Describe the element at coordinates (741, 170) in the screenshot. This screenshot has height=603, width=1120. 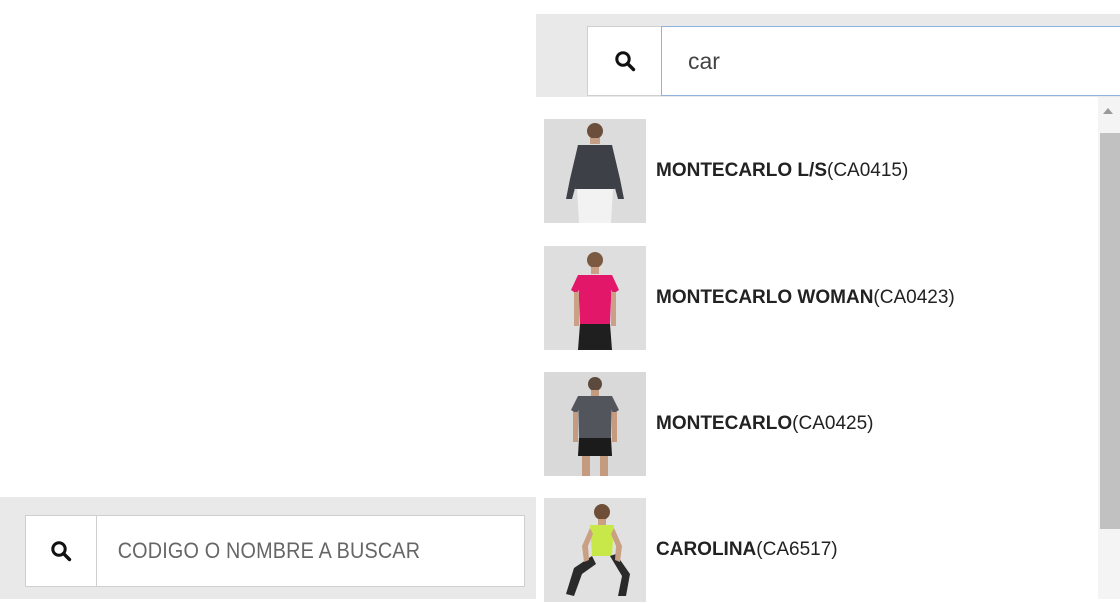
I see `product-name: MONTECARLO L/S` at that location.